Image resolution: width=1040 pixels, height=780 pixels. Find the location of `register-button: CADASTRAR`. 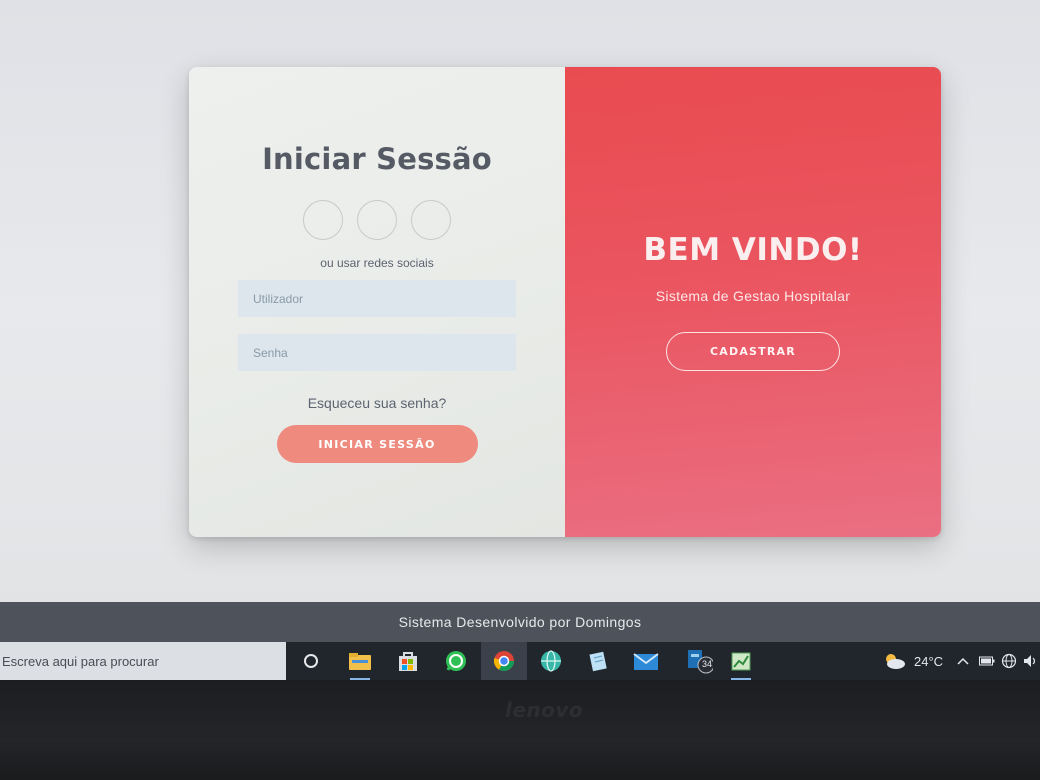

register-button: CADASTRAR is located at coordinates (753, 351).